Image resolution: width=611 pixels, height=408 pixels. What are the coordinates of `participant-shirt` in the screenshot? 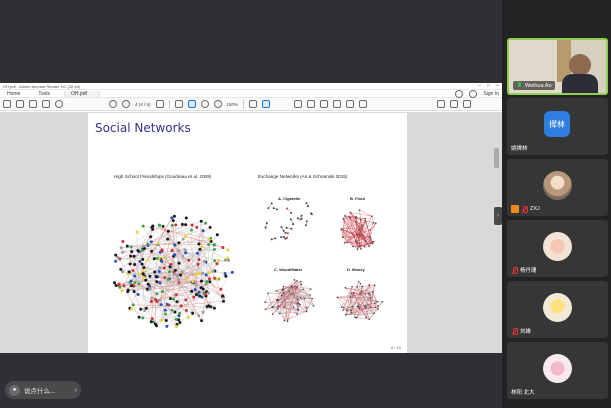 It's located at (580, 83).